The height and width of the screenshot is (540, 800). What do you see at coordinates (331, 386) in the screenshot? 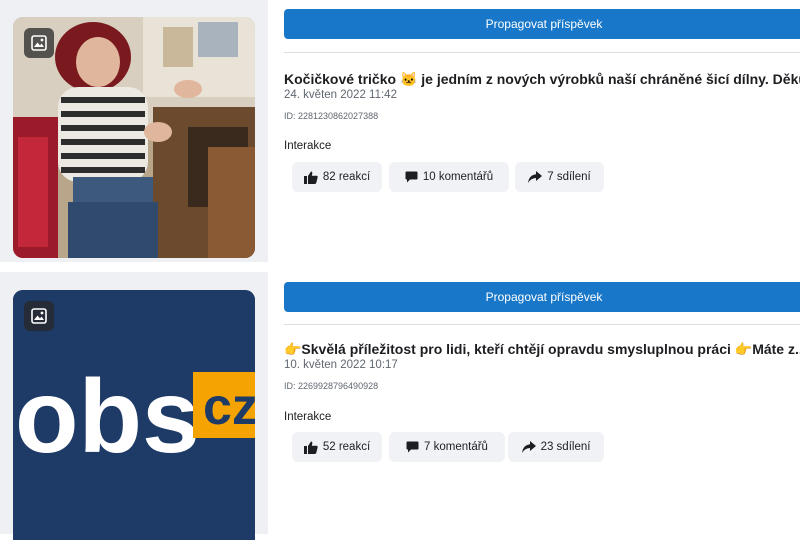
I see `post-id: ID: 2269928796490928` at bounding box center [331, 386].